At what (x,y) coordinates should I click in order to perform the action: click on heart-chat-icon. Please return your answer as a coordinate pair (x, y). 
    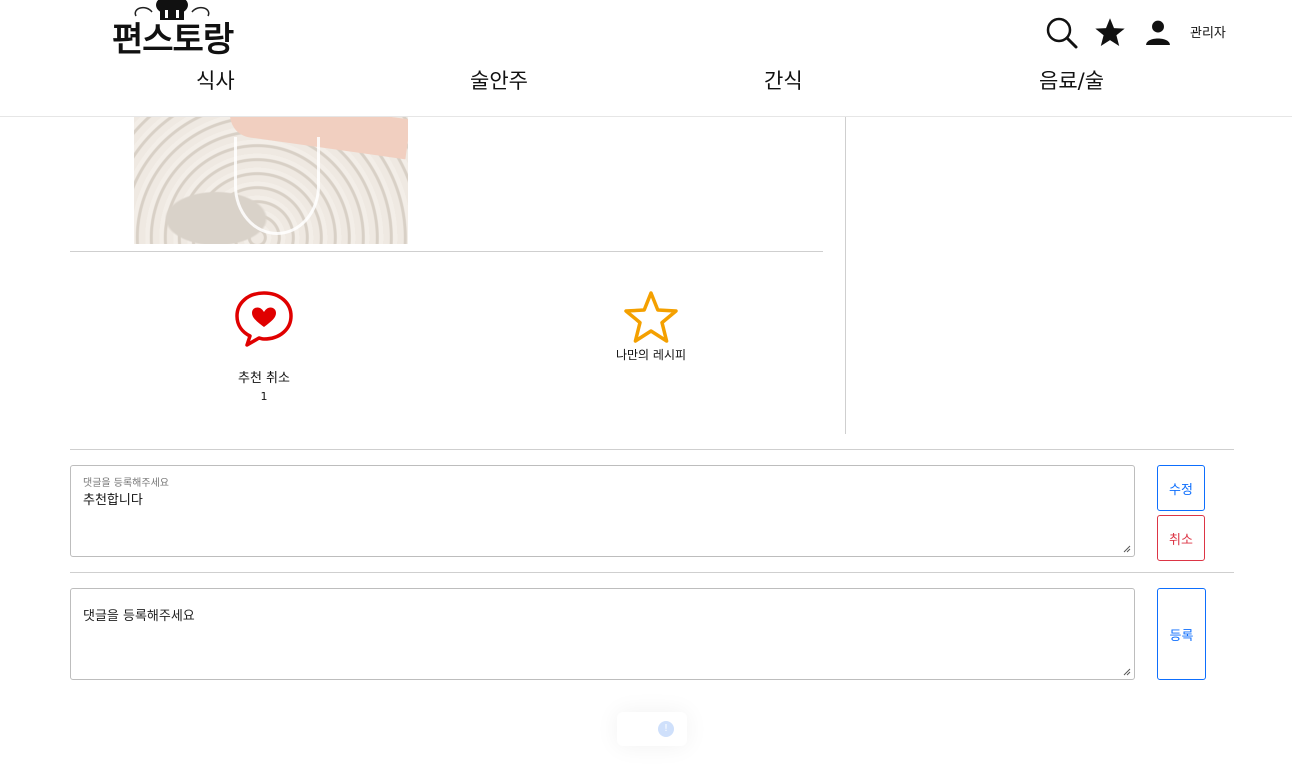
    Looking at the image, I should click on (264, 319).